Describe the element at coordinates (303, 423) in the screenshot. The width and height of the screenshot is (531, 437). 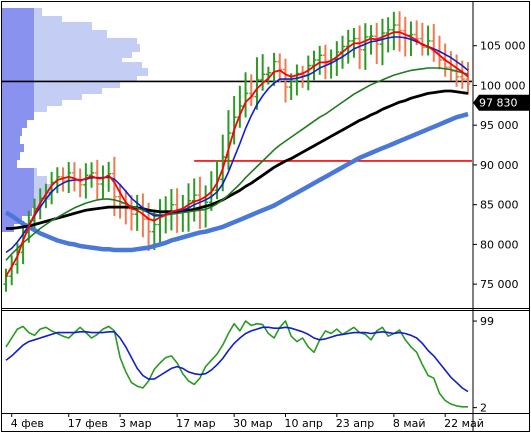
I see `time-axis-tick-label: 10 апр` at that location.